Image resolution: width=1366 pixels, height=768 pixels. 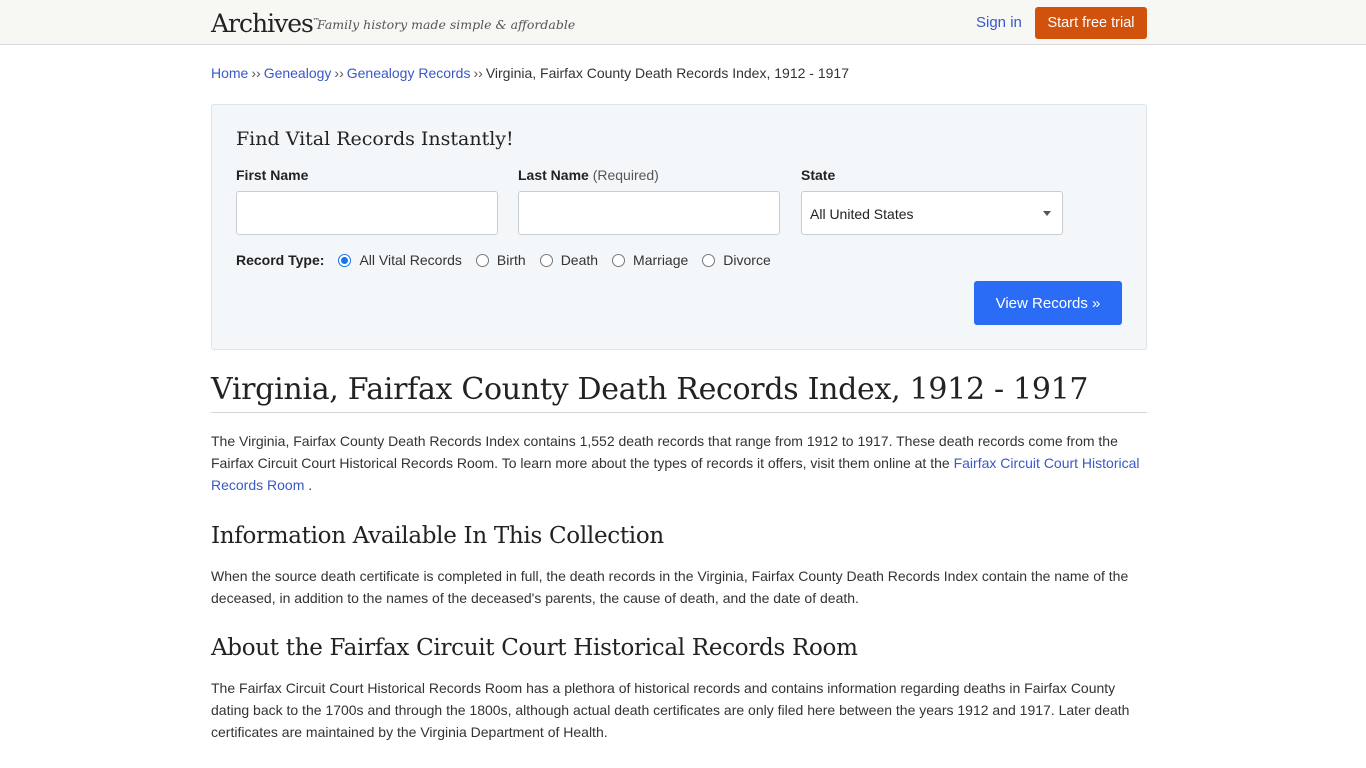 I want to click on tagline: Family history made simple & affordable, so click(x=446, y=24).